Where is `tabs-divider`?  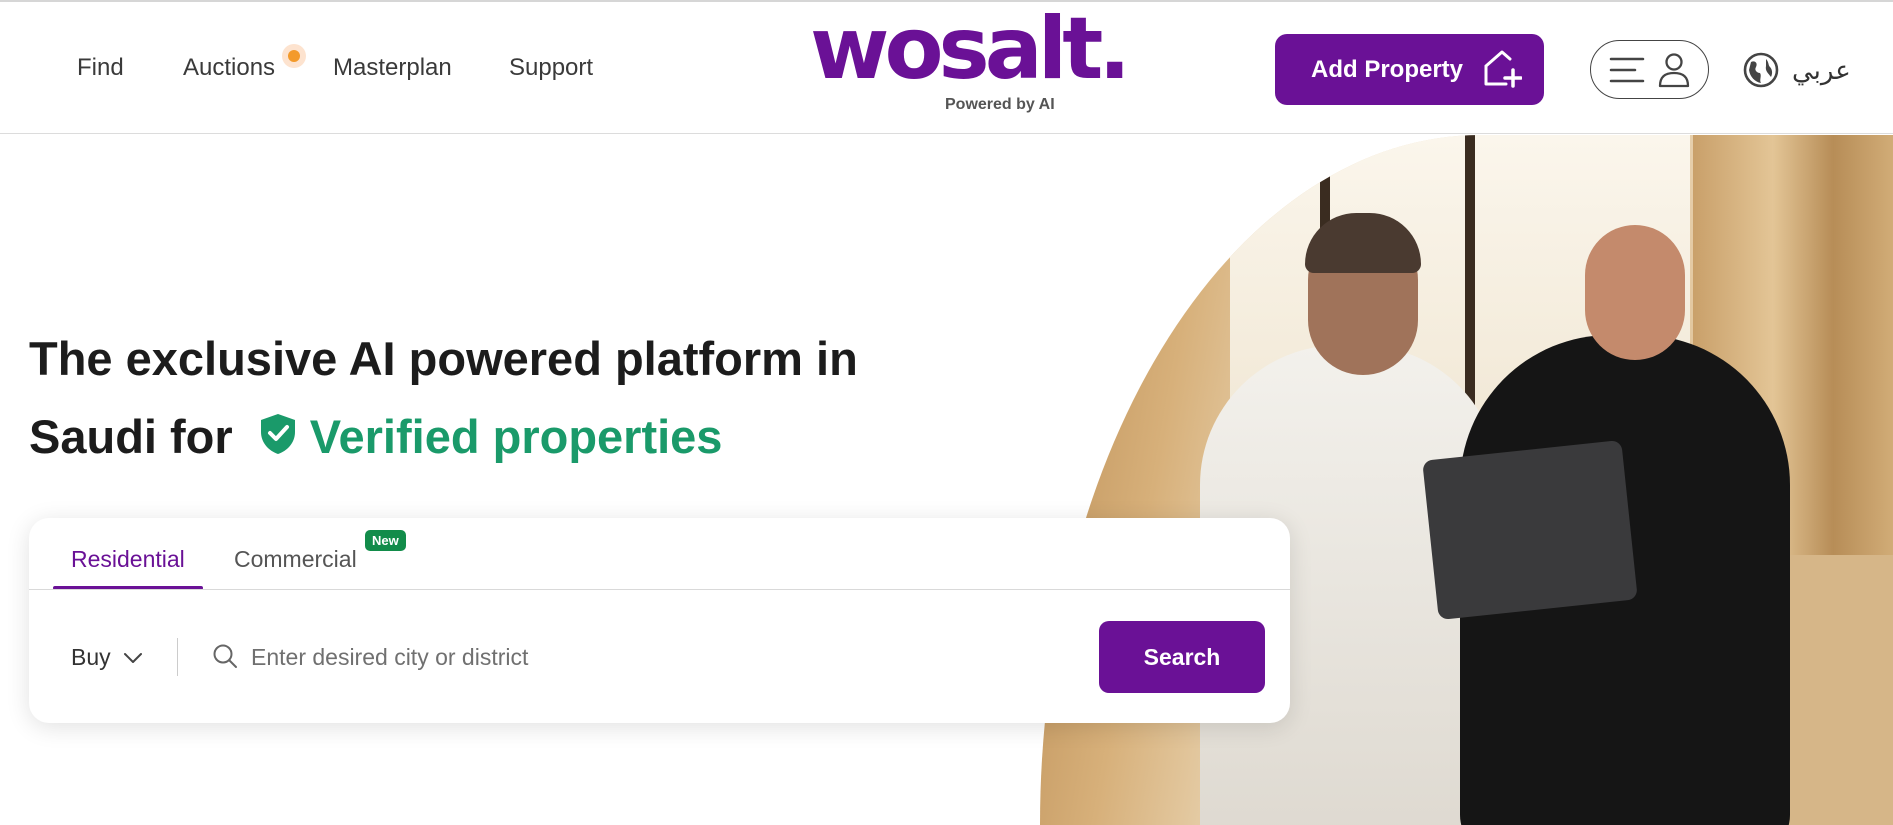 tabs-divider is located at coordinates (659, 589).